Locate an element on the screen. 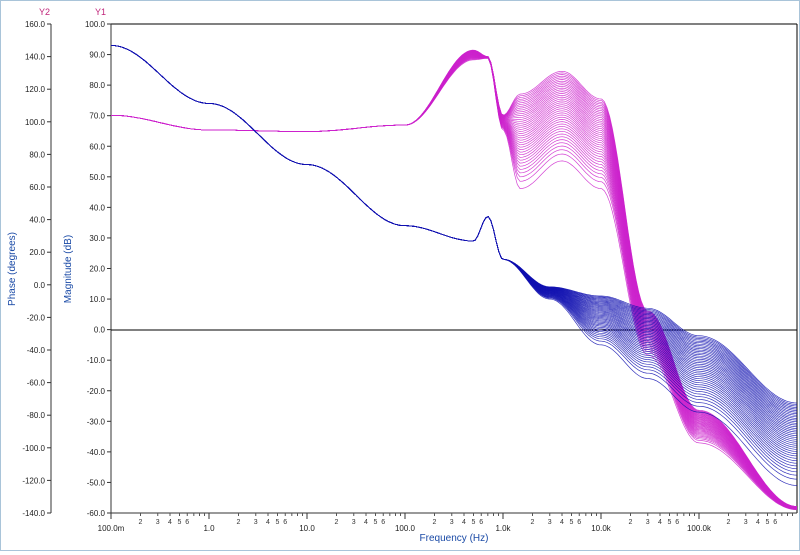 The width and height of the screenshot is (800, 555). y1-tick-label: -50.0 is located at coordinates (96, 482).